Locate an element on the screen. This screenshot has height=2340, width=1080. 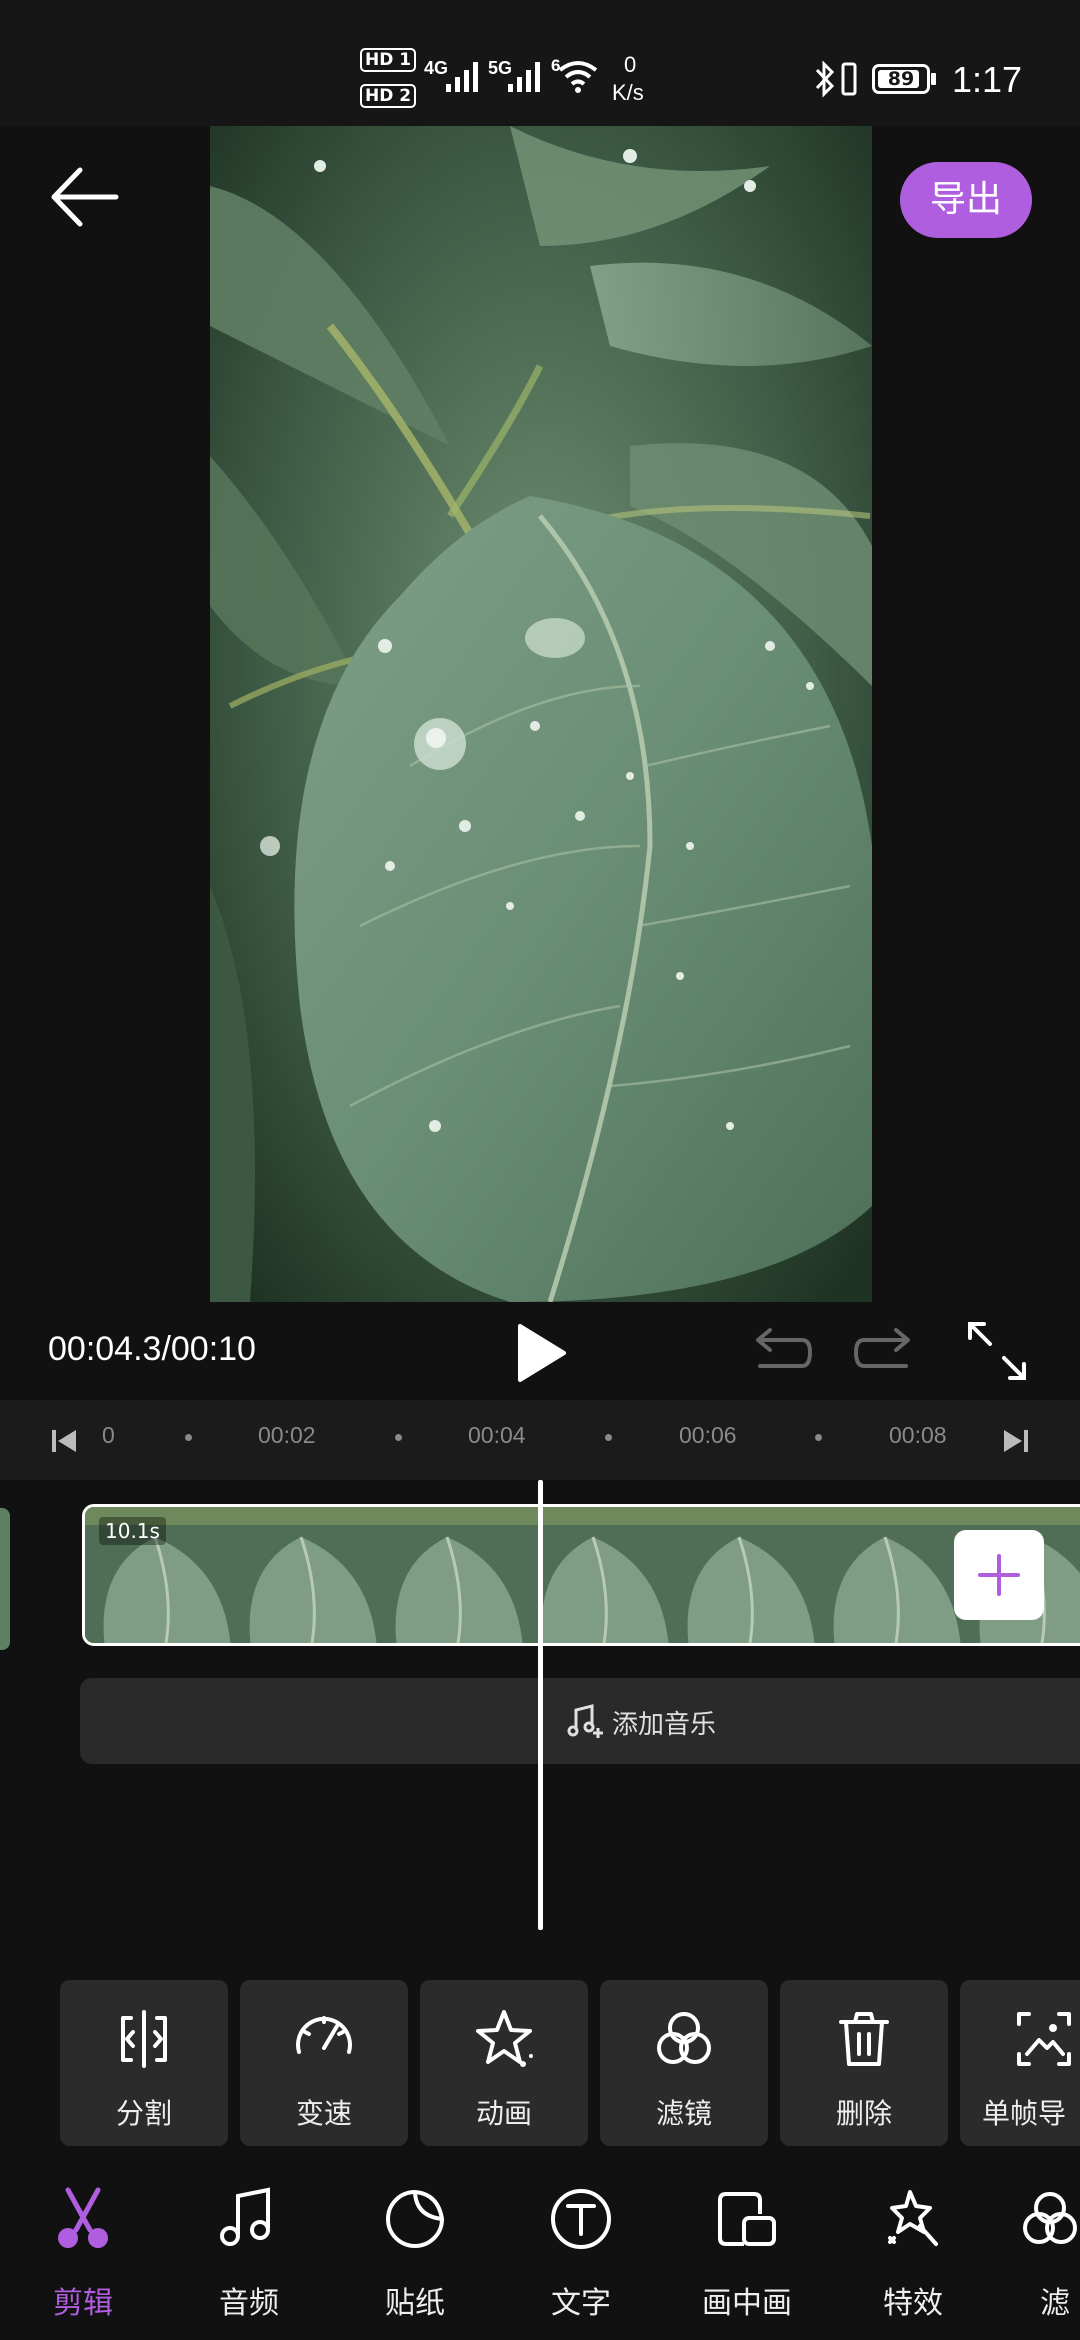
skip-start-icon is located at coordinates (64, 1441).